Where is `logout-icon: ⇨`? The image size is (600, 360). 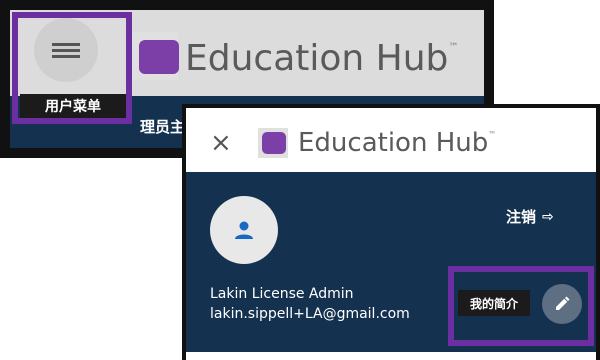 logout-icon: ⇨ is located at coordinates (548, 216).